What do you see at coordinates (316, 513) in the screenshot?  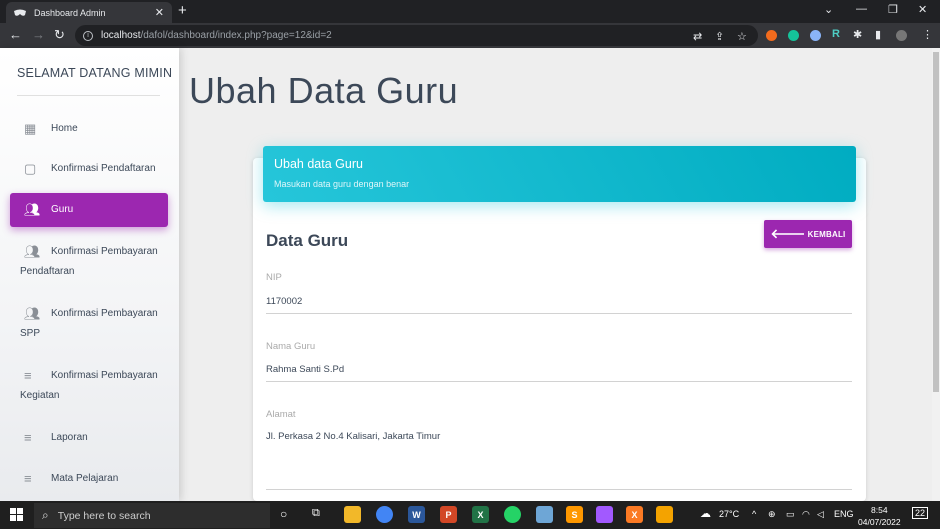 I see `task-view-icon: ⧉` at bounding box center [316, 513].